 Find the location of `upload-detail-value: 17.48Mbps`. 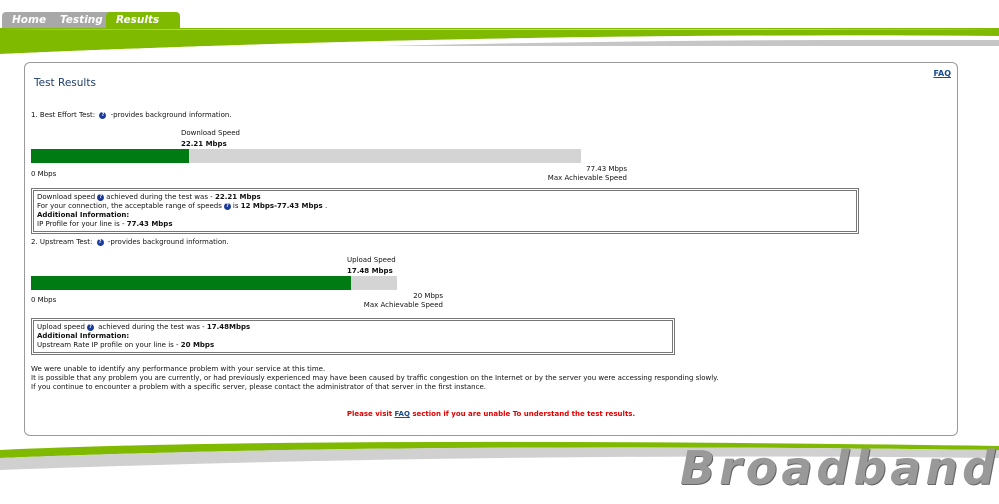

upload-detail-value: 17.48Mbps is located at coordinates (228, 327).